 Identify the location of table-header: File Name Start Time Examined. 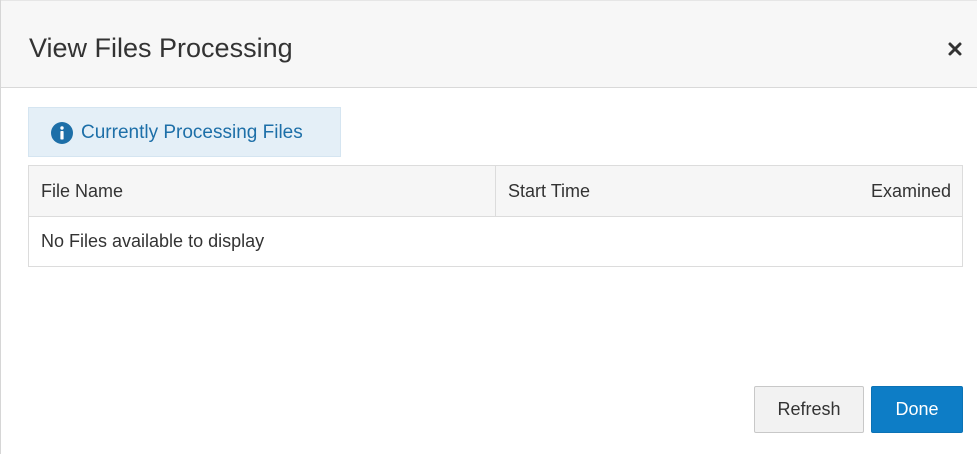
(495, 191).